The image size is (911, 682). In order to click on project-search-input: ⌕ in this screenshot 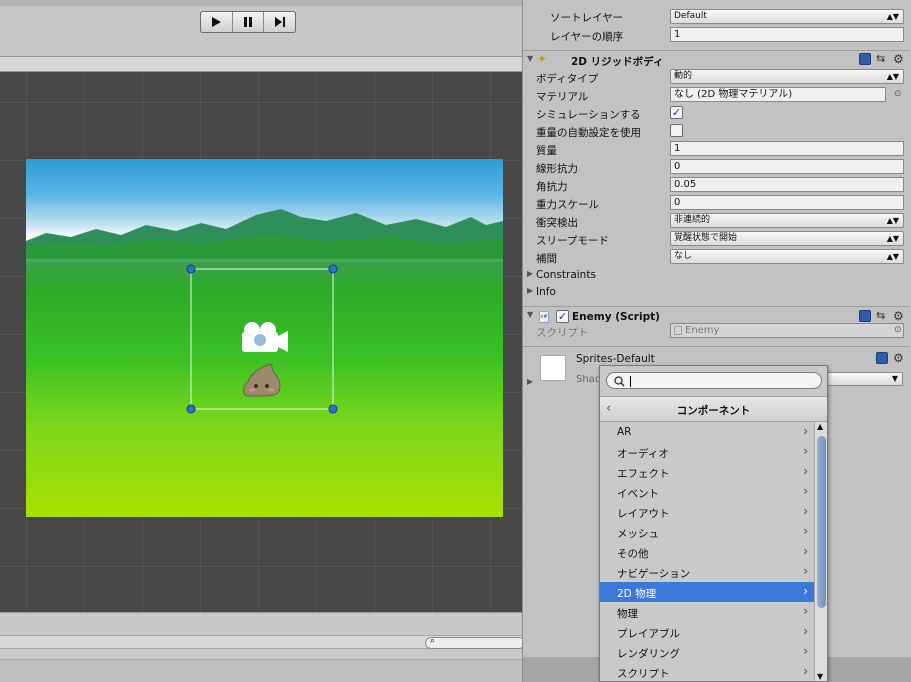, I will do `click(473, 642)`.